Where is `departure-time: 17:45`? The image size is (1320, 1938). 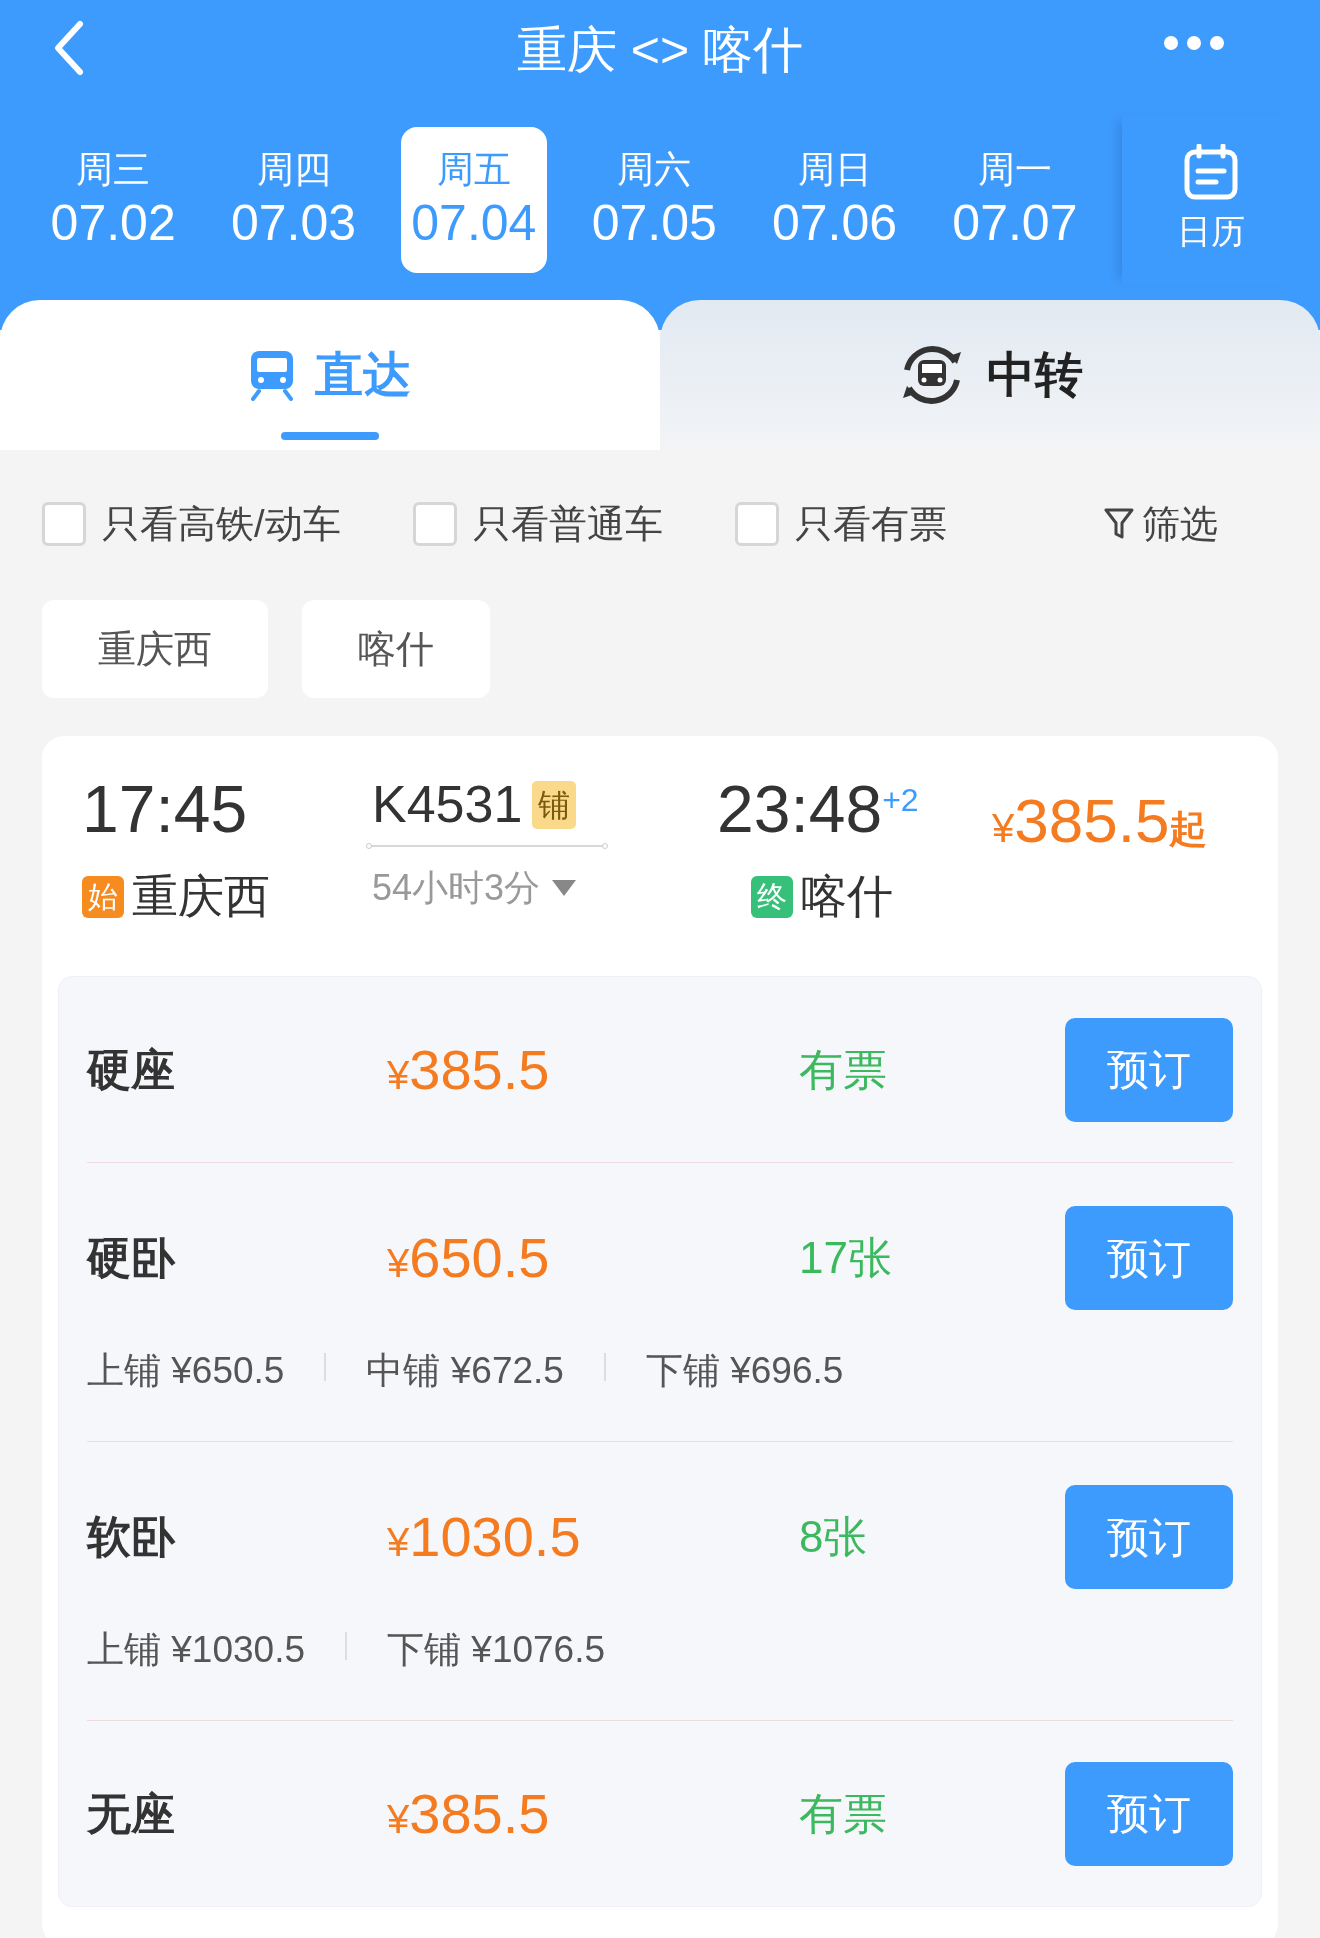
departure-time: 17:45 is located at coordinates (165, 809).